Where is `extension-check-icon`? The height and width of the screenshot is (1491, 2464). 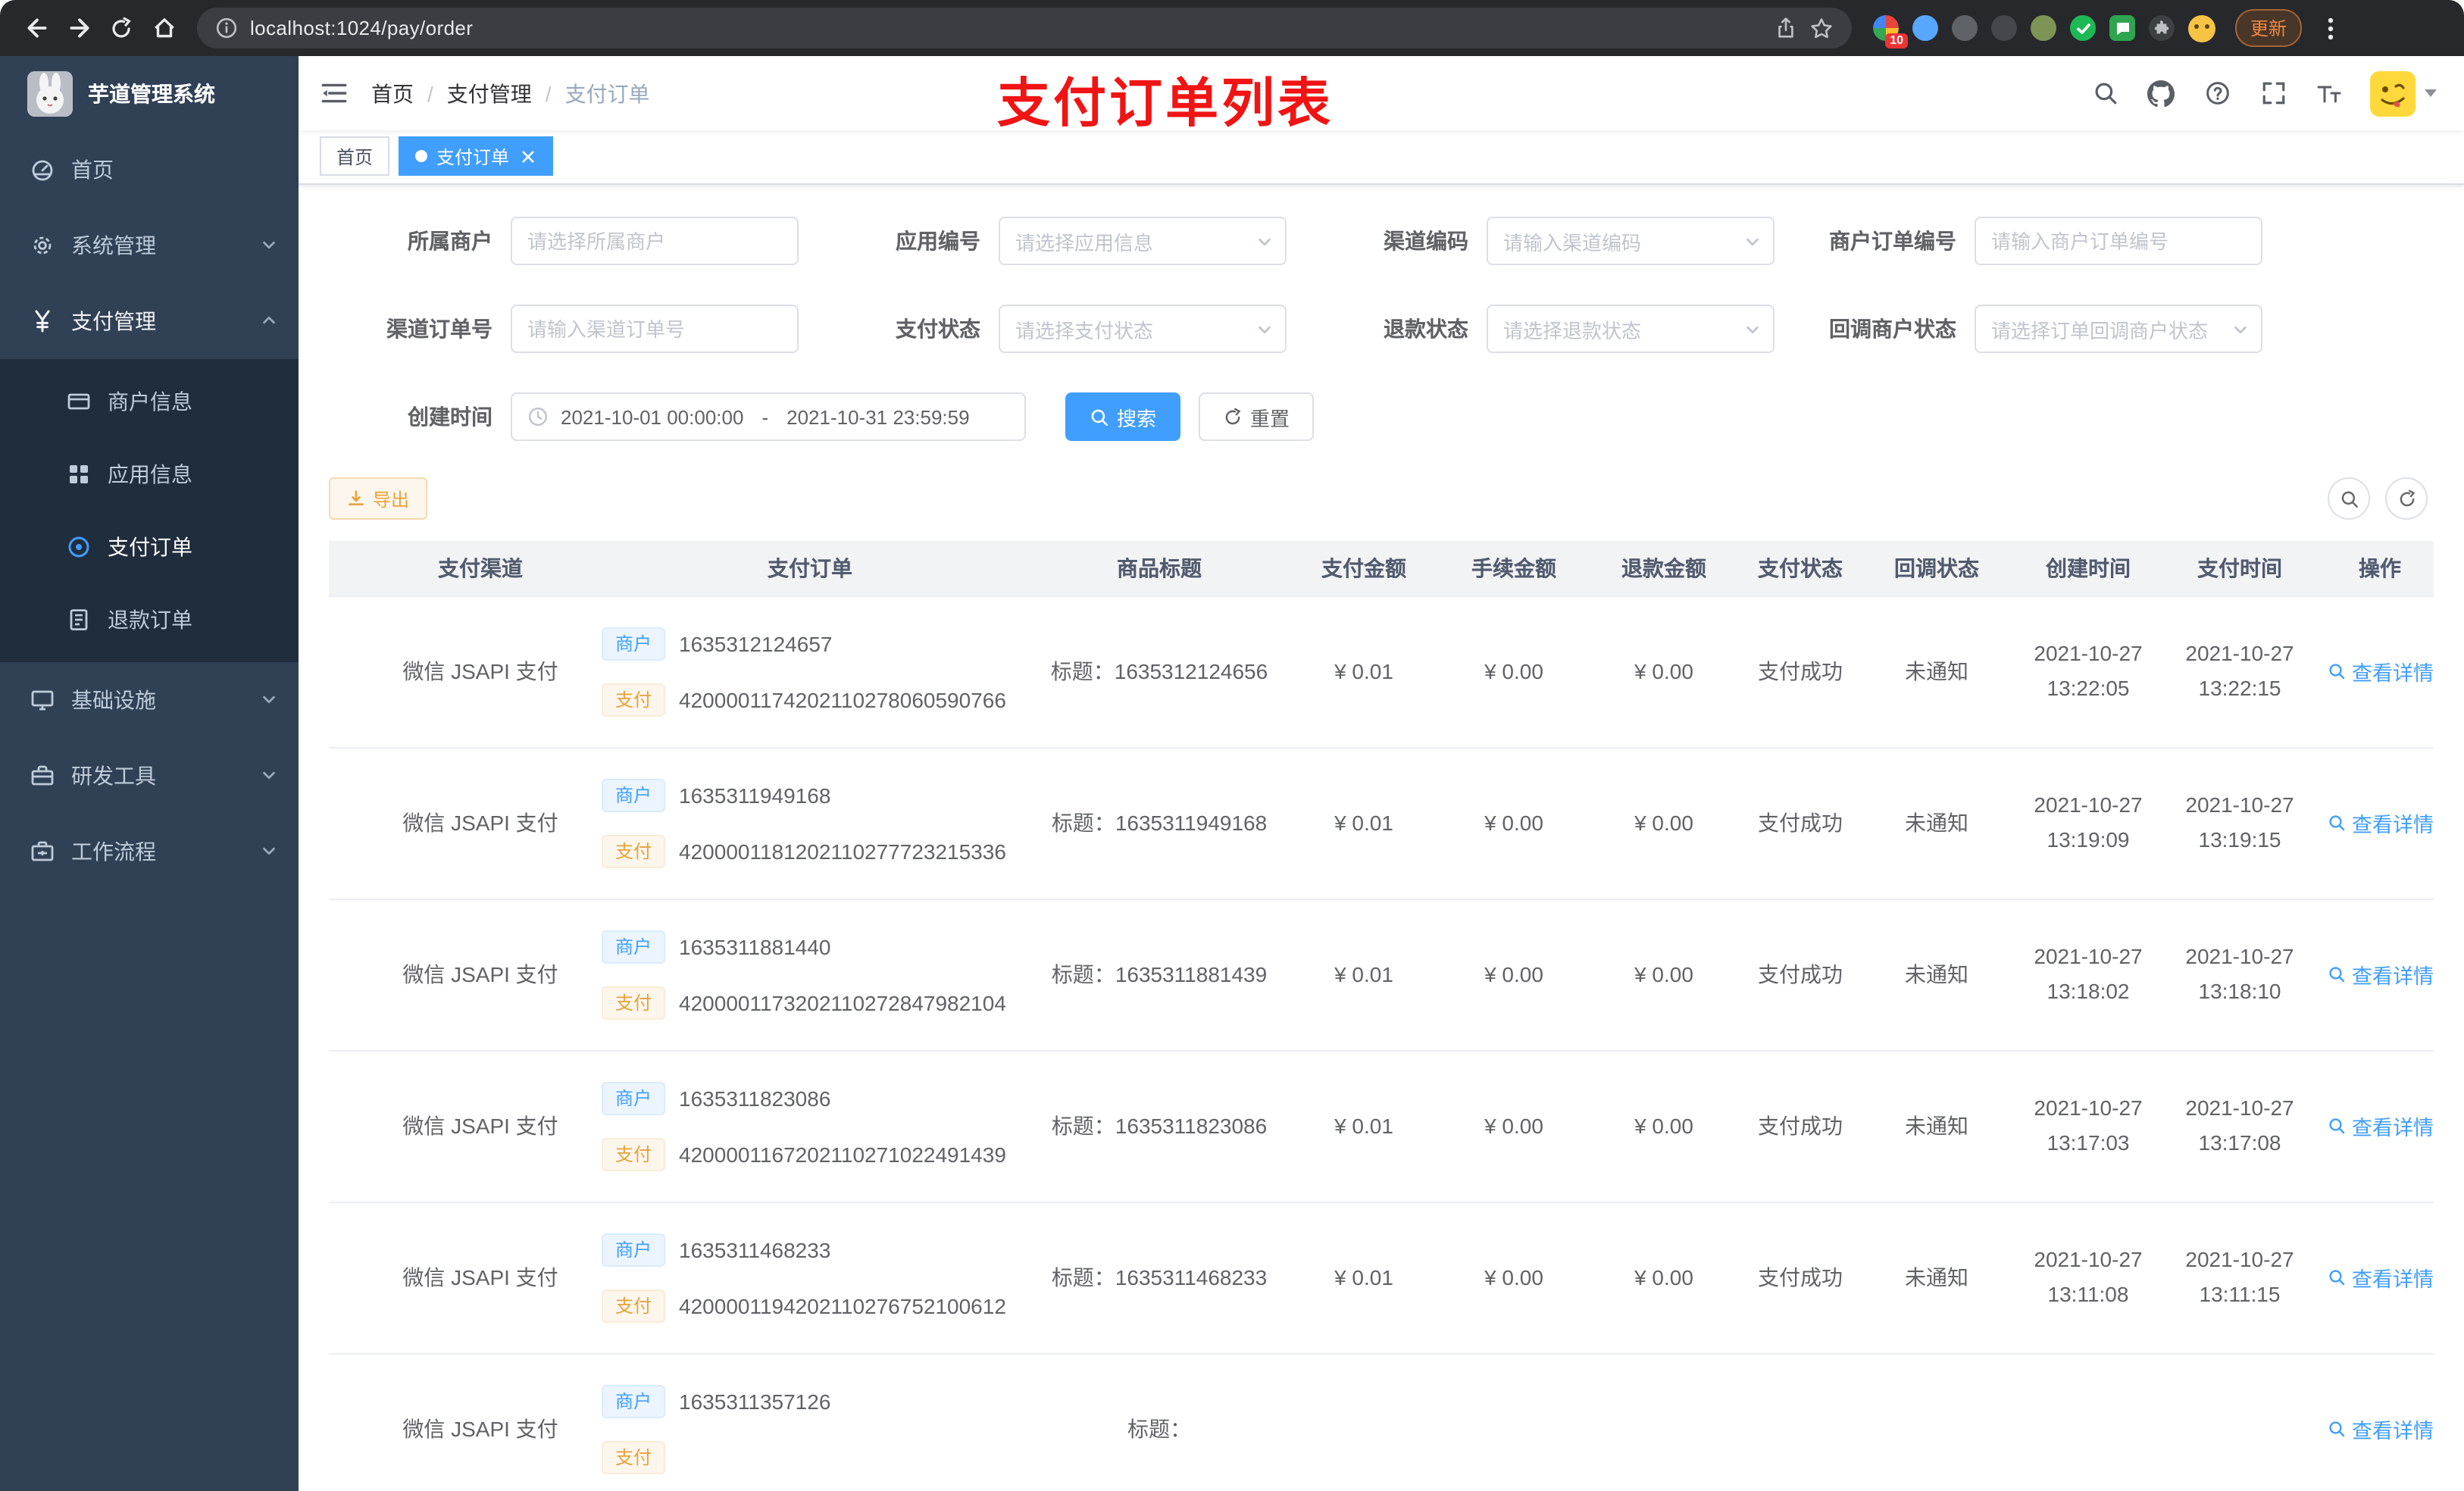
extension-check-icon is located at coordinates (2083, 28).